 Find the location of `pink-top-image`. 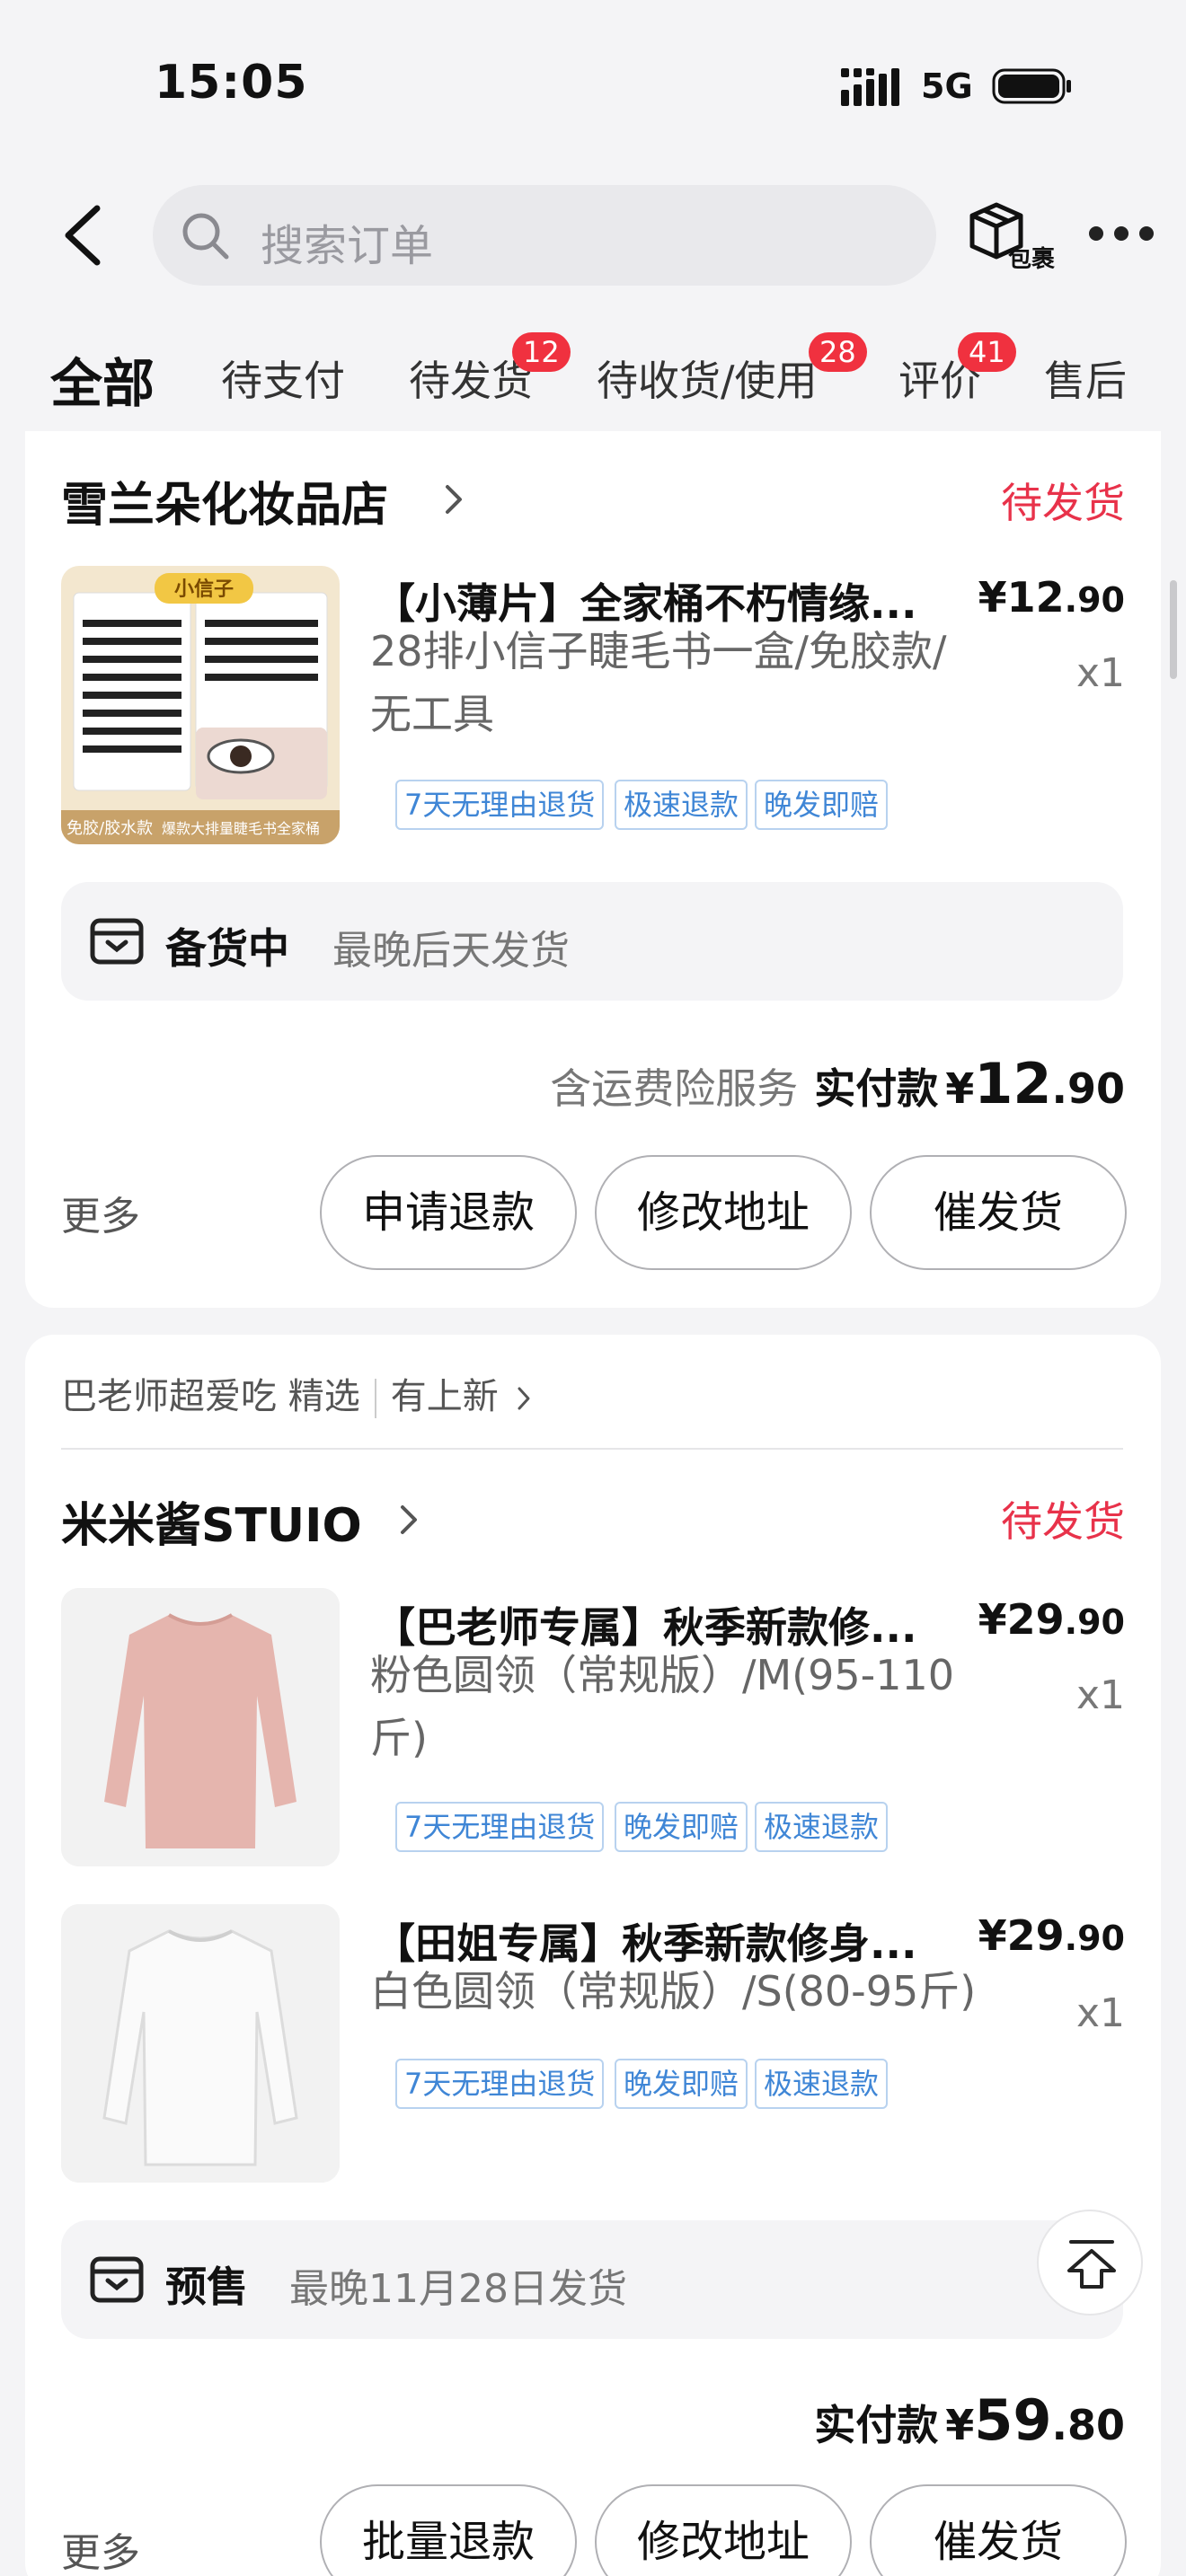

pink-top-image is located at coordinates (200, 1727).